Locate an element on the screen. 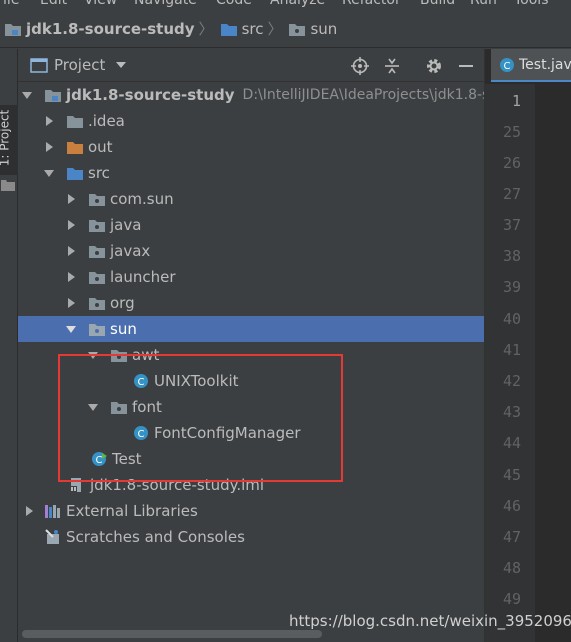  java-class-icon: C is located at coordinates (141, 381).